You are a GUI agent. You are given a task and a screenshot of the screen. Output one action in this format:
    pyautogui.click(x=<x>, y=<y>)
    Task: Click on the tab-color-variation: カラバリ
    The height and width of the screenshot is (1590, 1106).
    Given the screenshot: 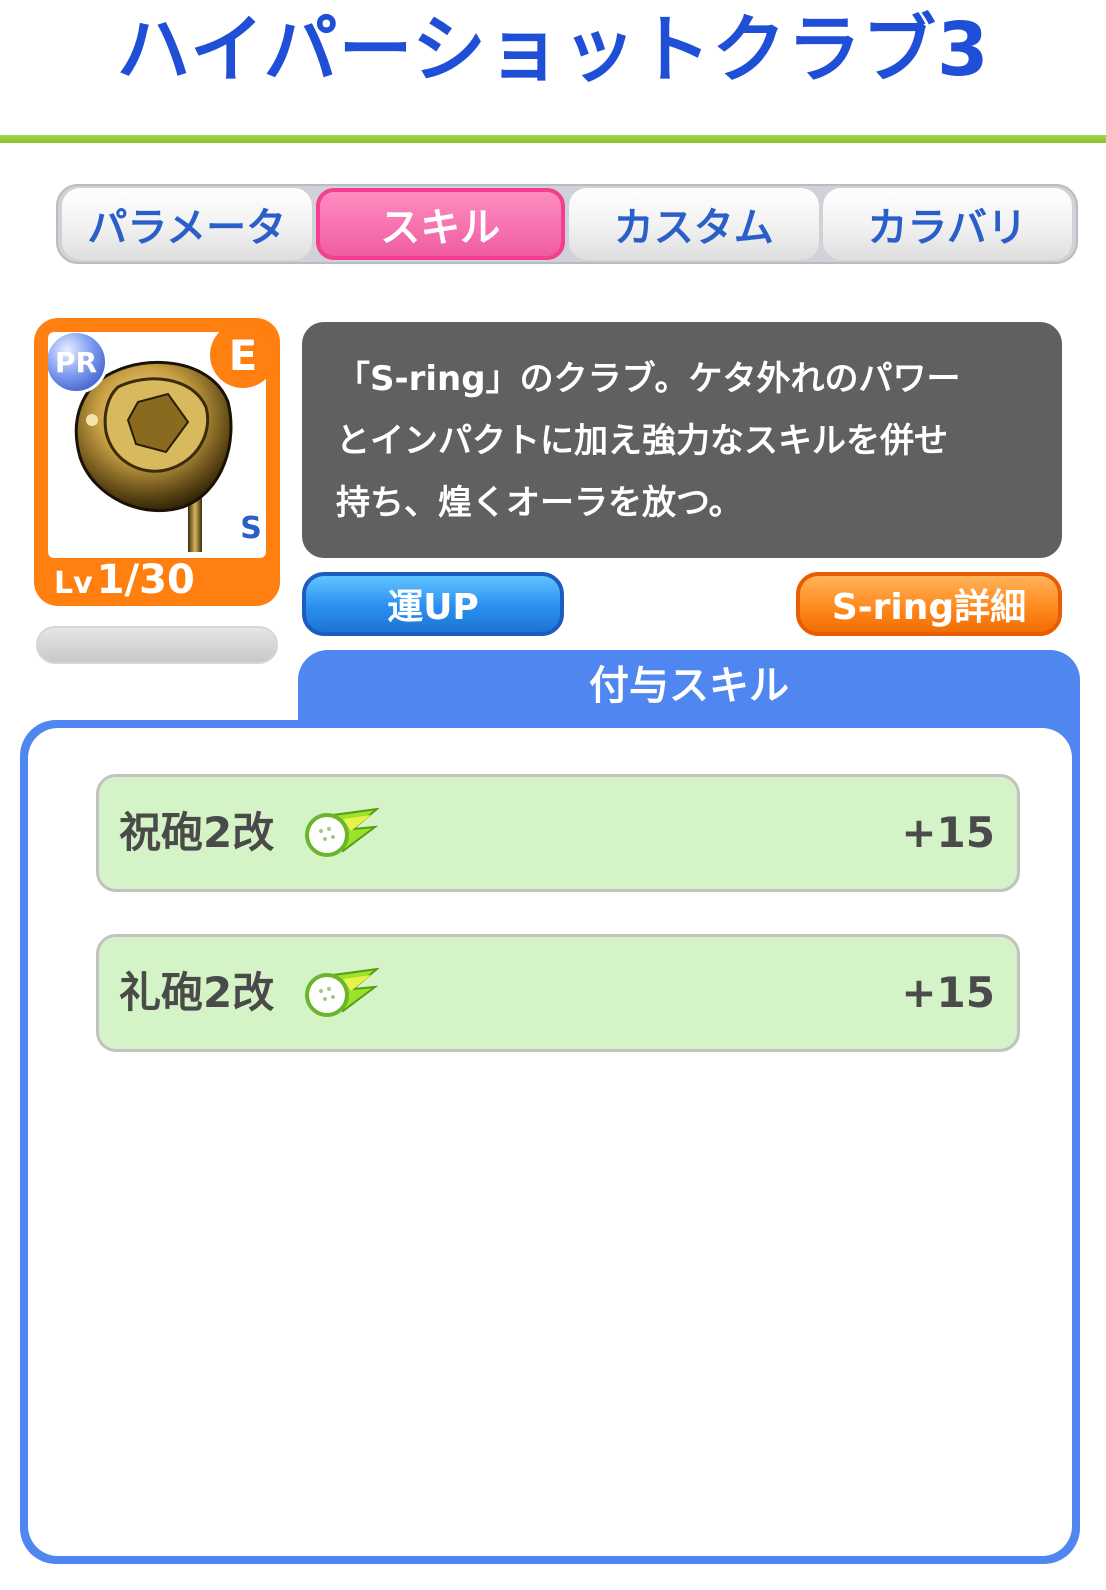 What is the action you would take?
    pyautogui.click(x=947, y=224)
    